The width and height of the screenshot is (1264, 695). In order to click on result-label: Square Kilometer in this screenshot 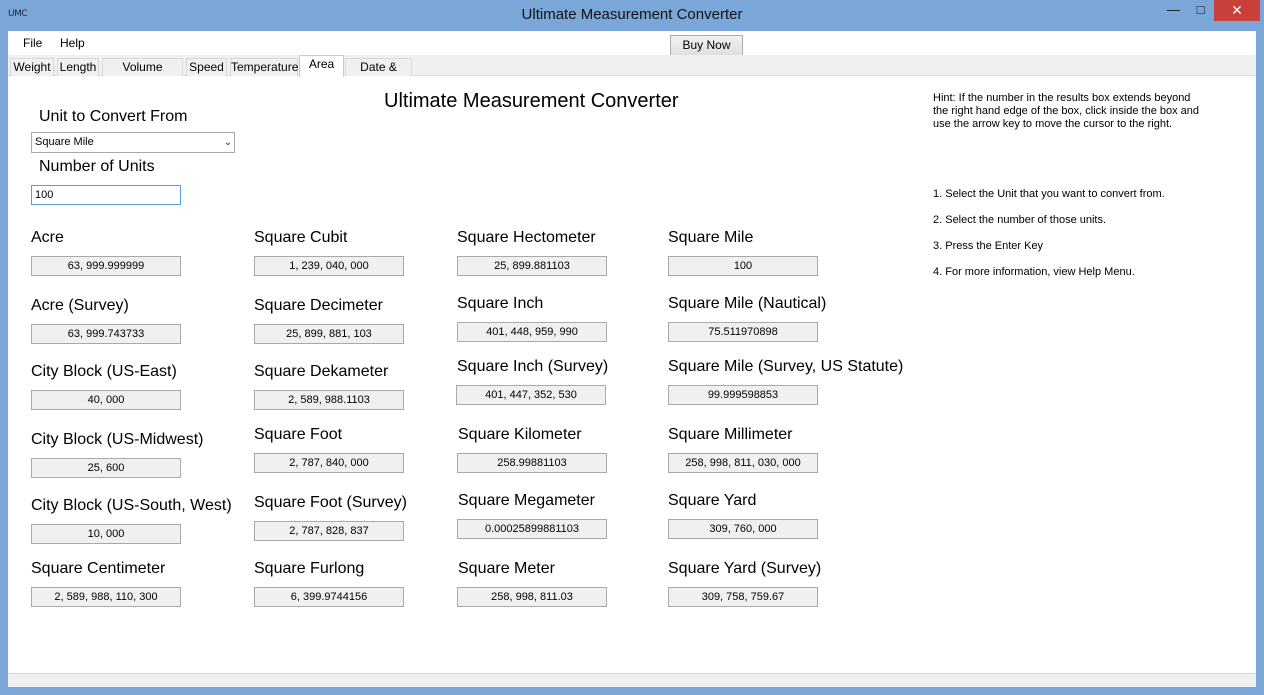, I will do `click(520, 434)`.